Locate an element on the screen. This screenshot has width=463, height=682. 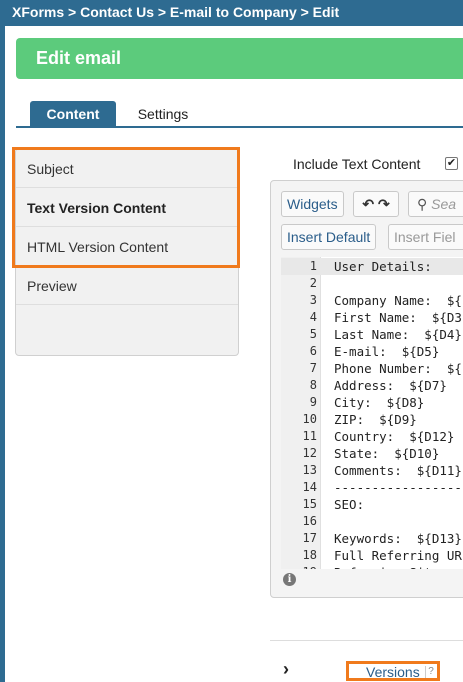
line-number: 8 is located at coordinates (313, 385).